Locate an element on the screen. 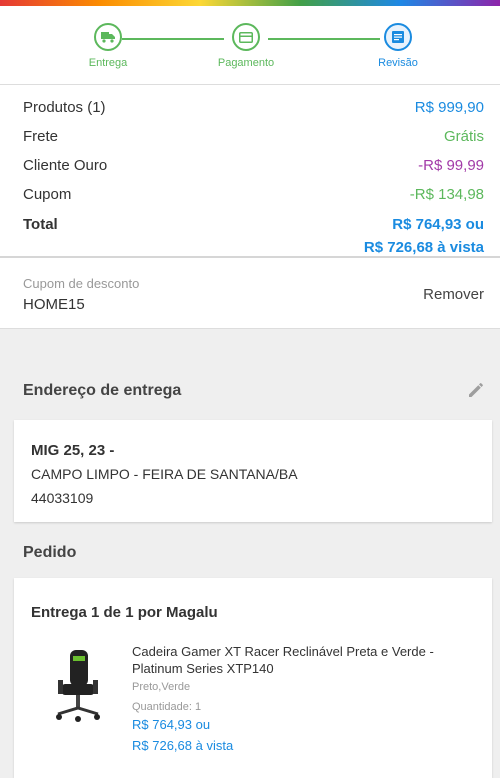 This screenshot has width=500, height=778. step-pagamento: Pagamento is located at coordinates (246, 46).